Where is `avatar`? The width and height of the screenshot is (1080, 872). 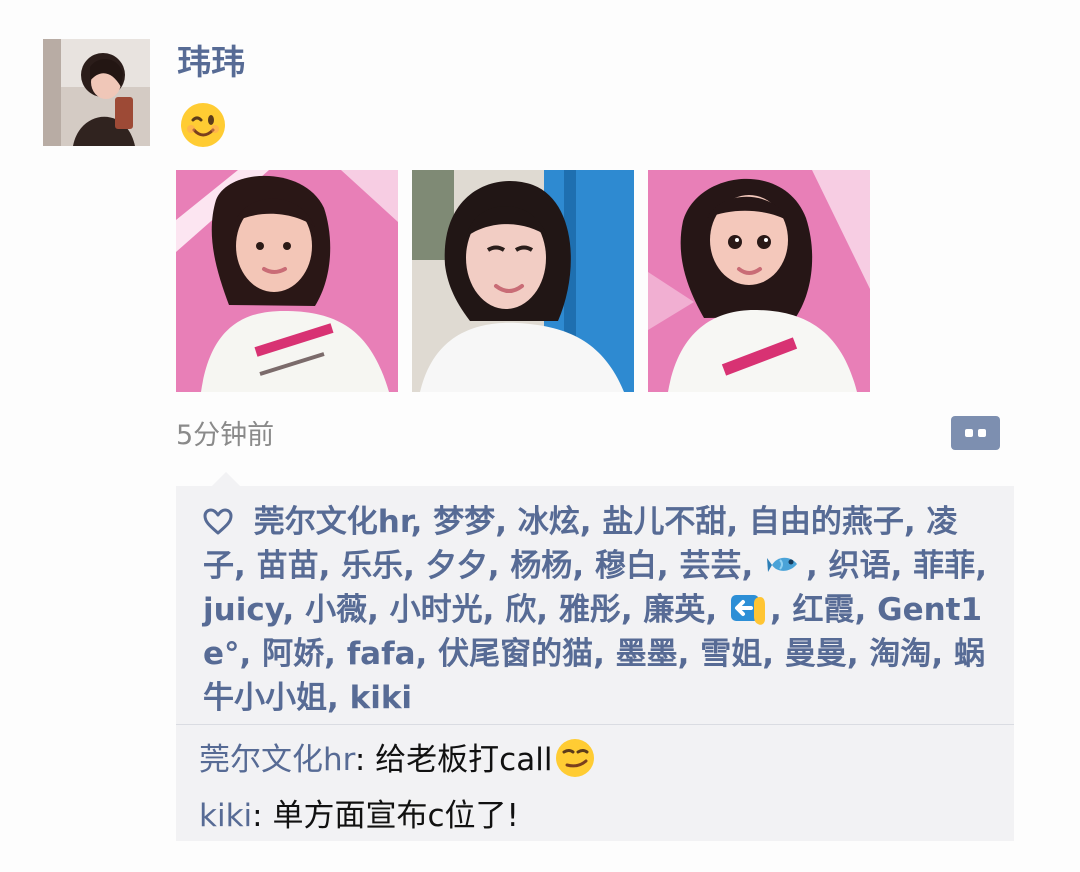
avatar is located at coordinates (96, 92).